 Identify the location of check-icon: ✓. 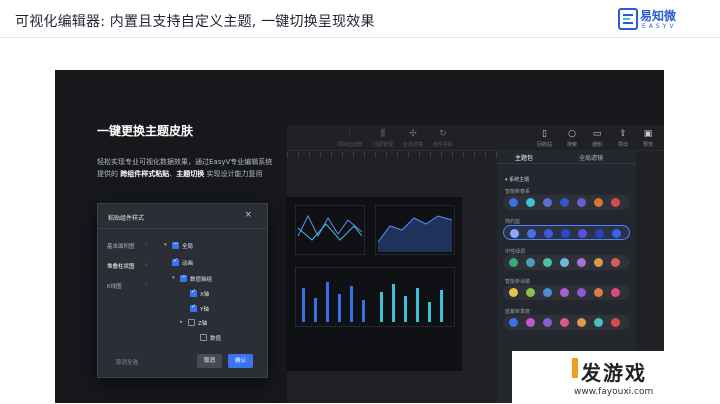
(193, 291).